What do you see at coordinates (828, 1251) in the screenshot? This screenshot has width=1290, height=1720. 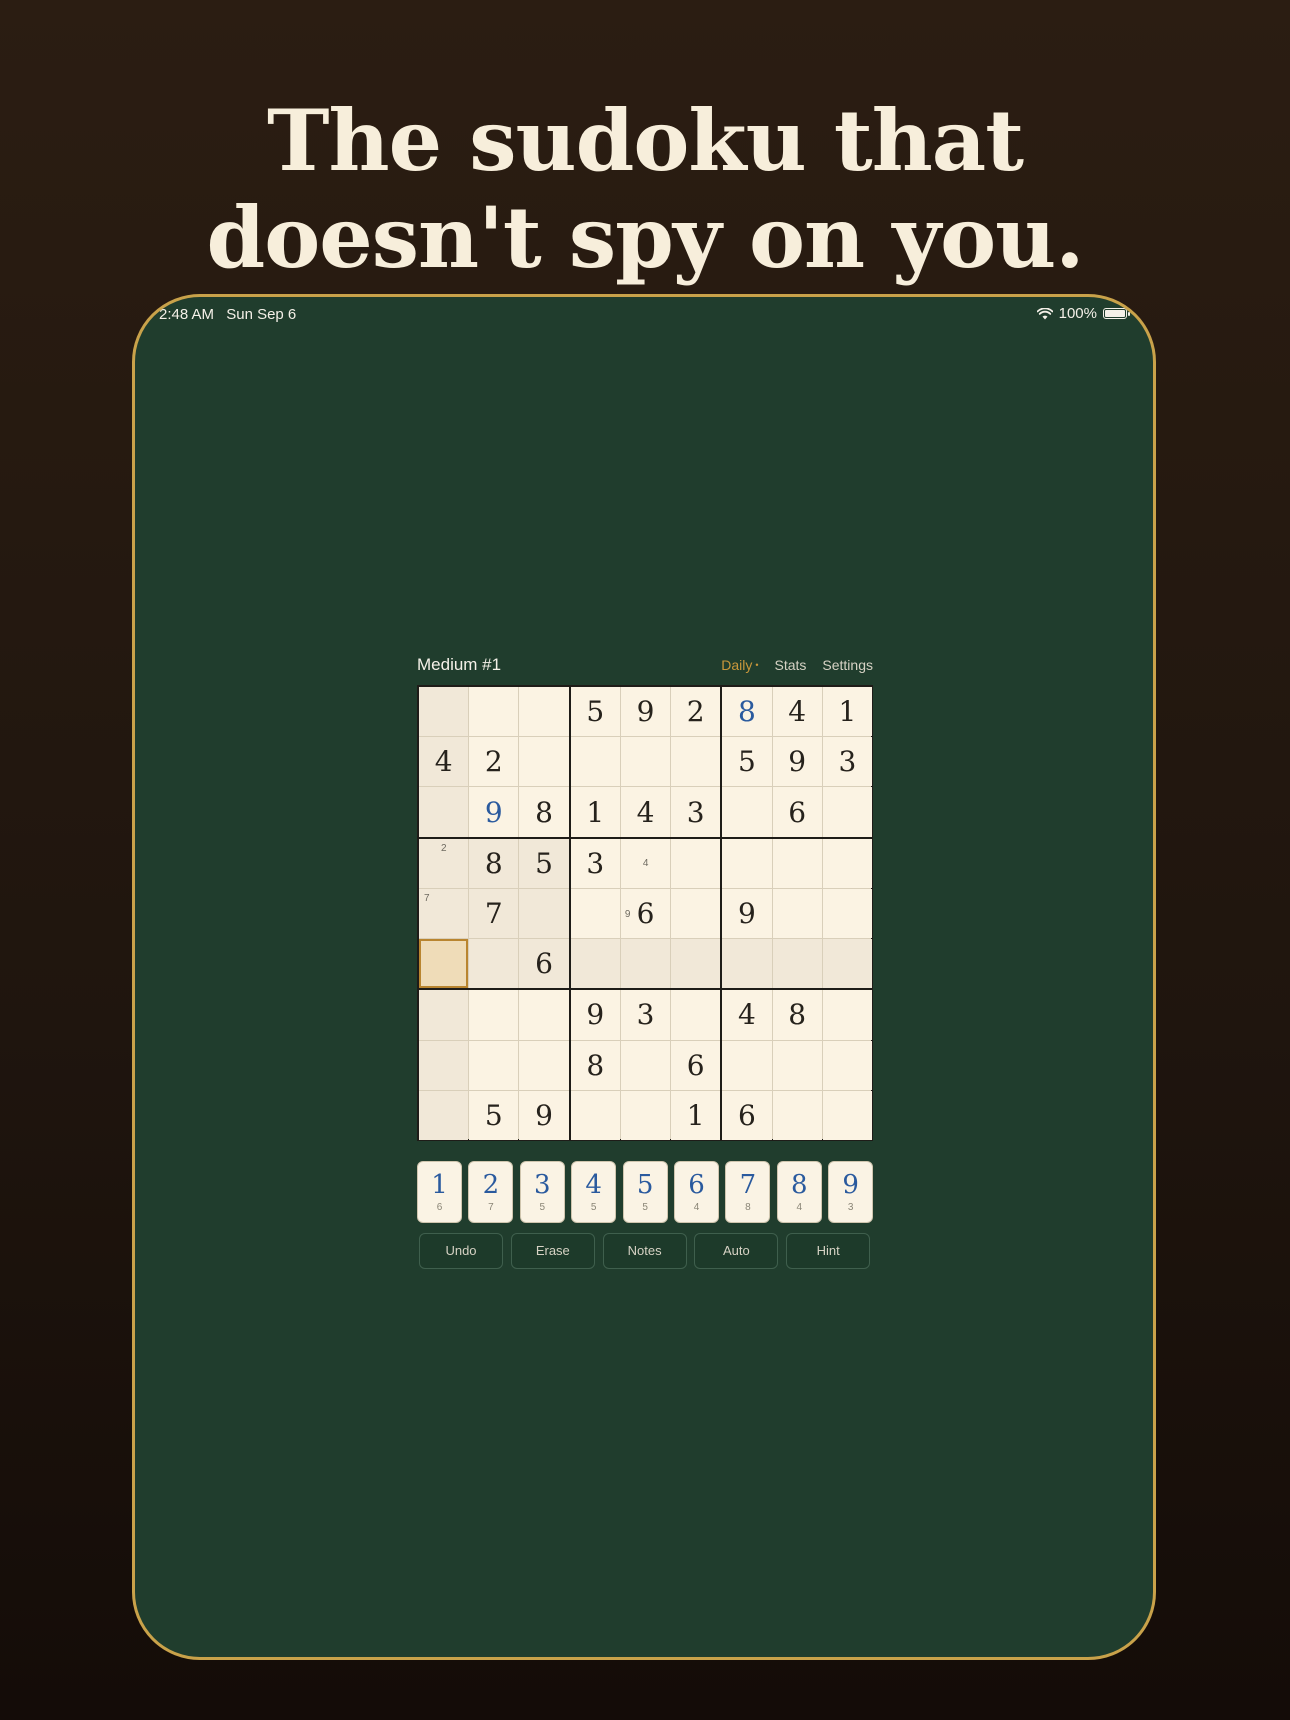 I see `hint-button: Hint` at bounding box center [828, 1251].